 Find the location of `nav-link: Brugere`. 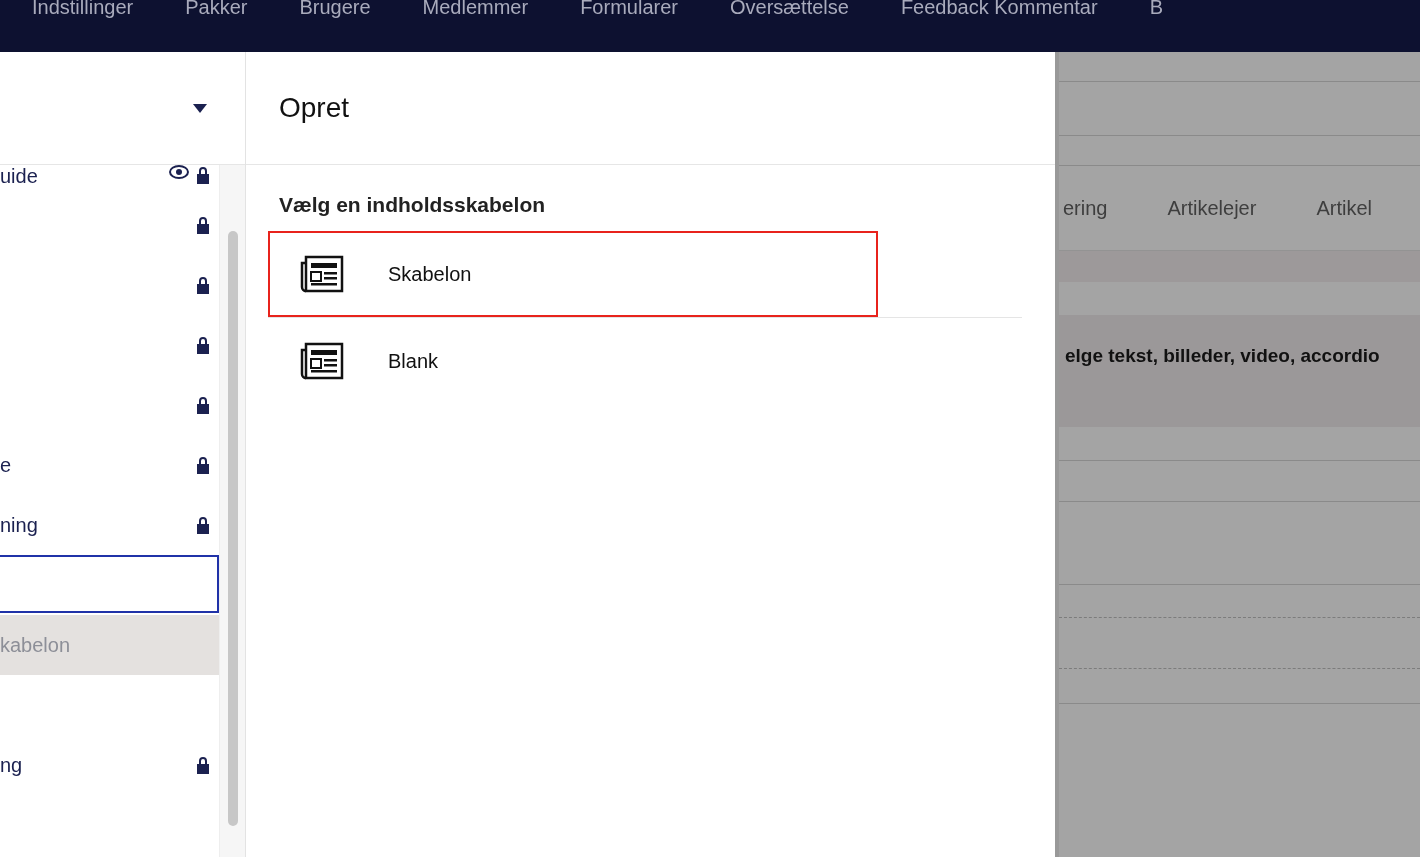

nav-link: Brugere is located at coordinates (329, 9).